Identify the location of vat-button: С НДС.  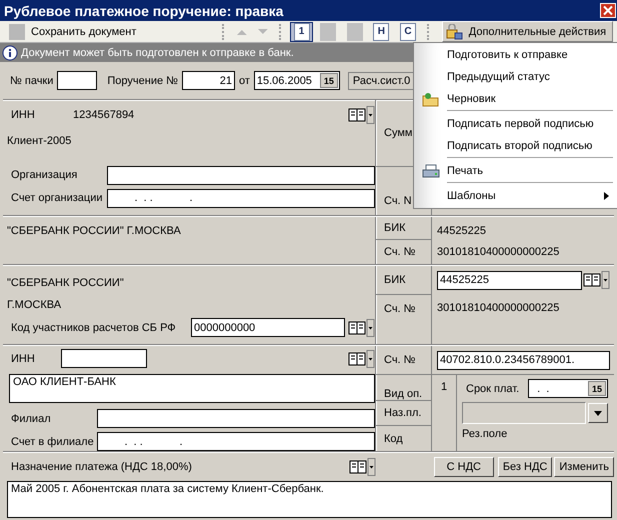
(464, 467).